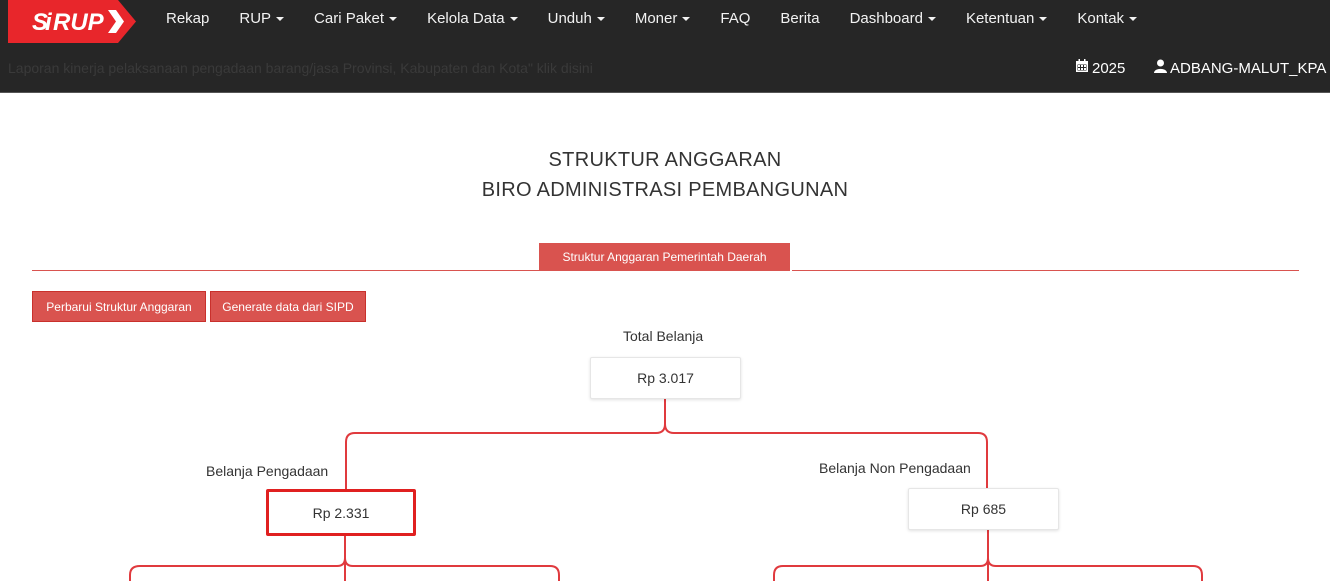 This screenshot has height=581, width=1330. I want to click on connector-right, so click(881, 555).